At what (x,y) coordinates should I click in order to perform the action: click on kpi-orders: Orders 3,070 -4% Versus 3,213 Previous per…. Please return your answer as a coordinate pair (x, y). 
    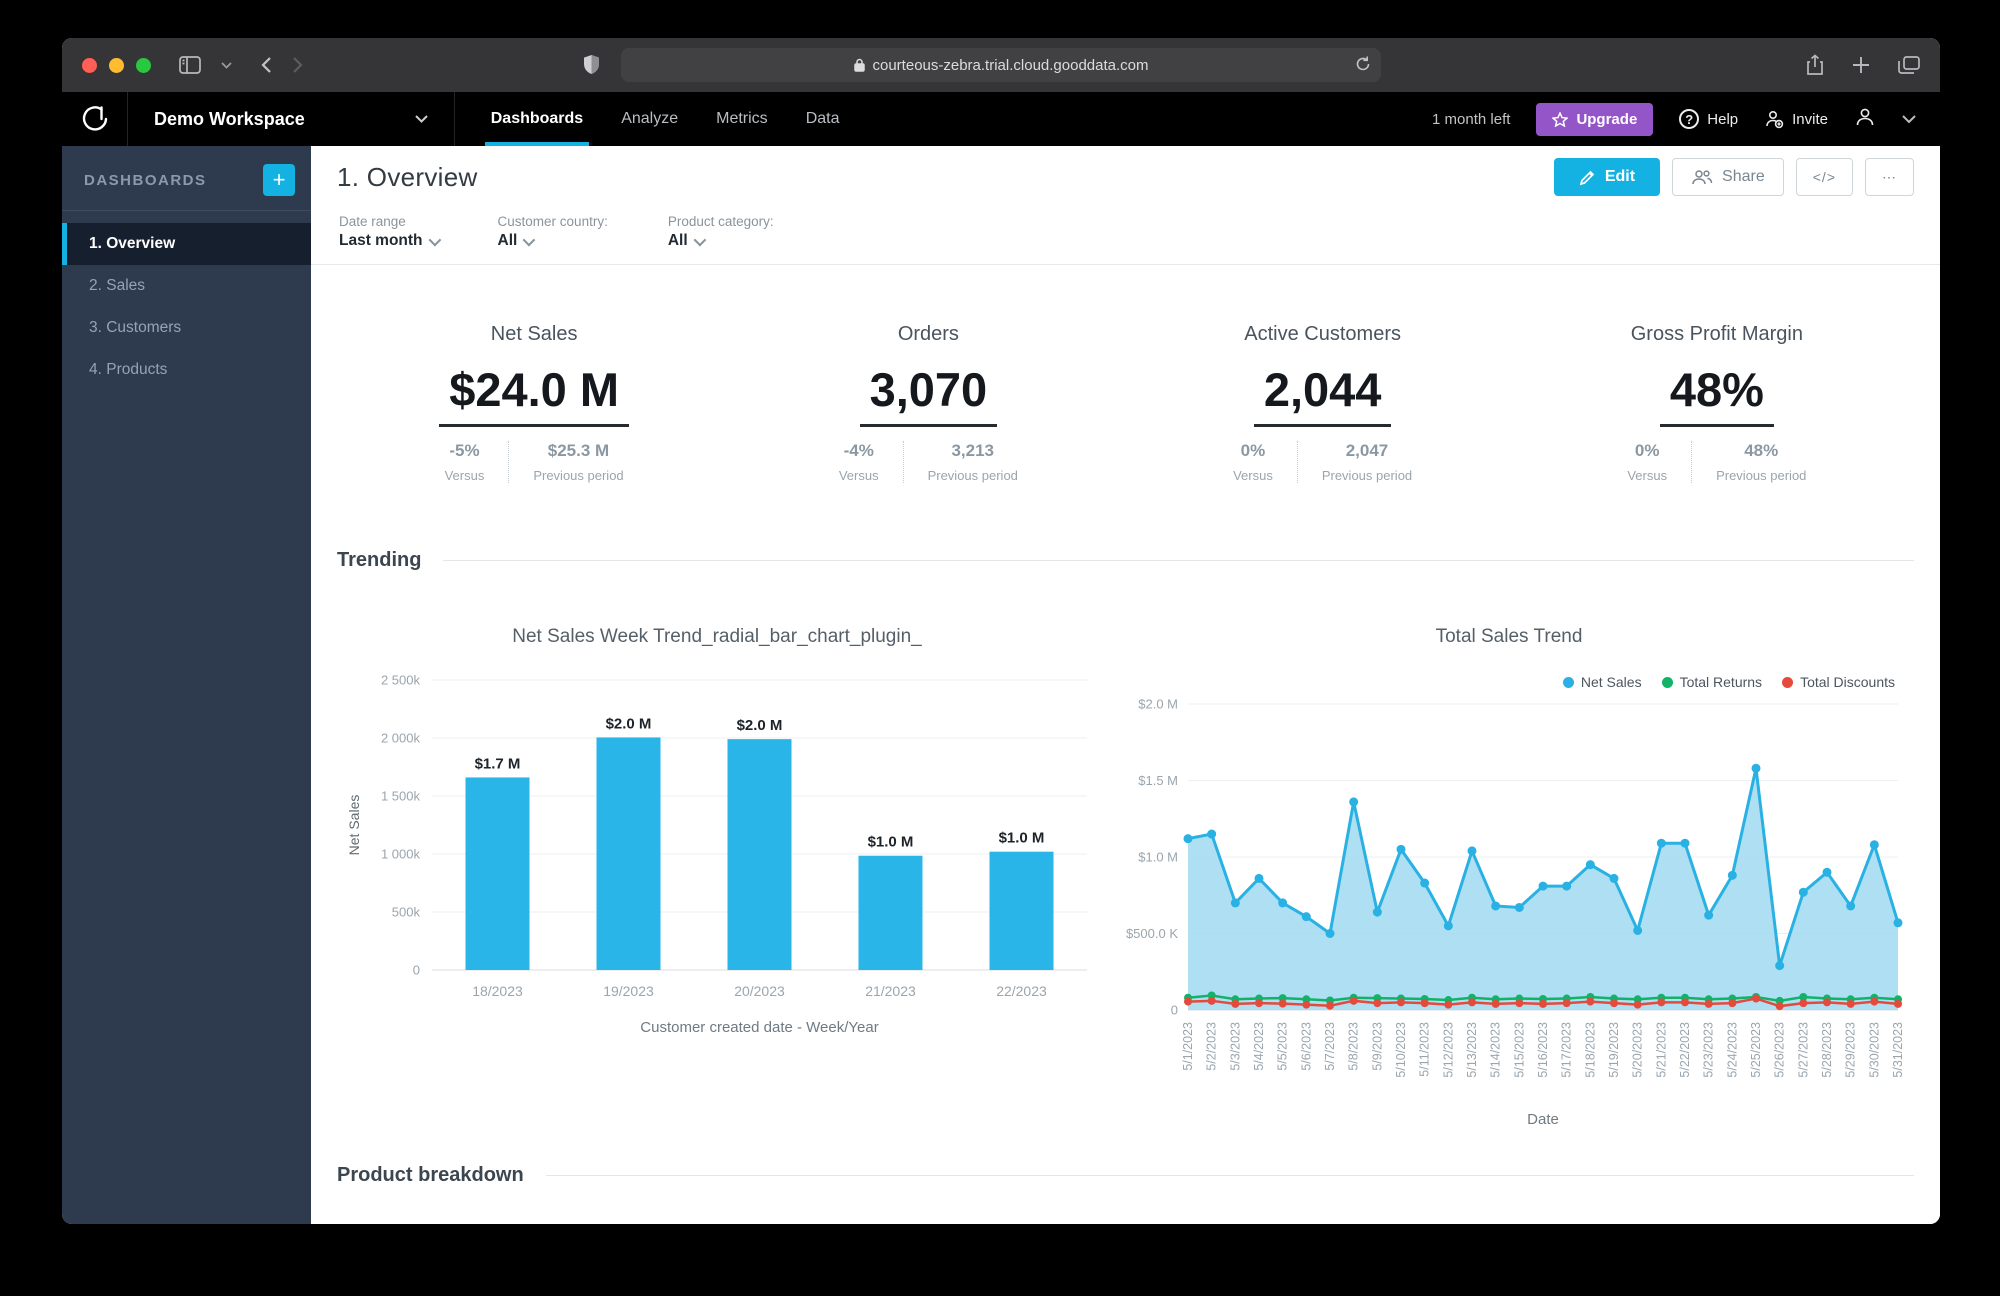
    Looking at the image, I should click on (928, 403).